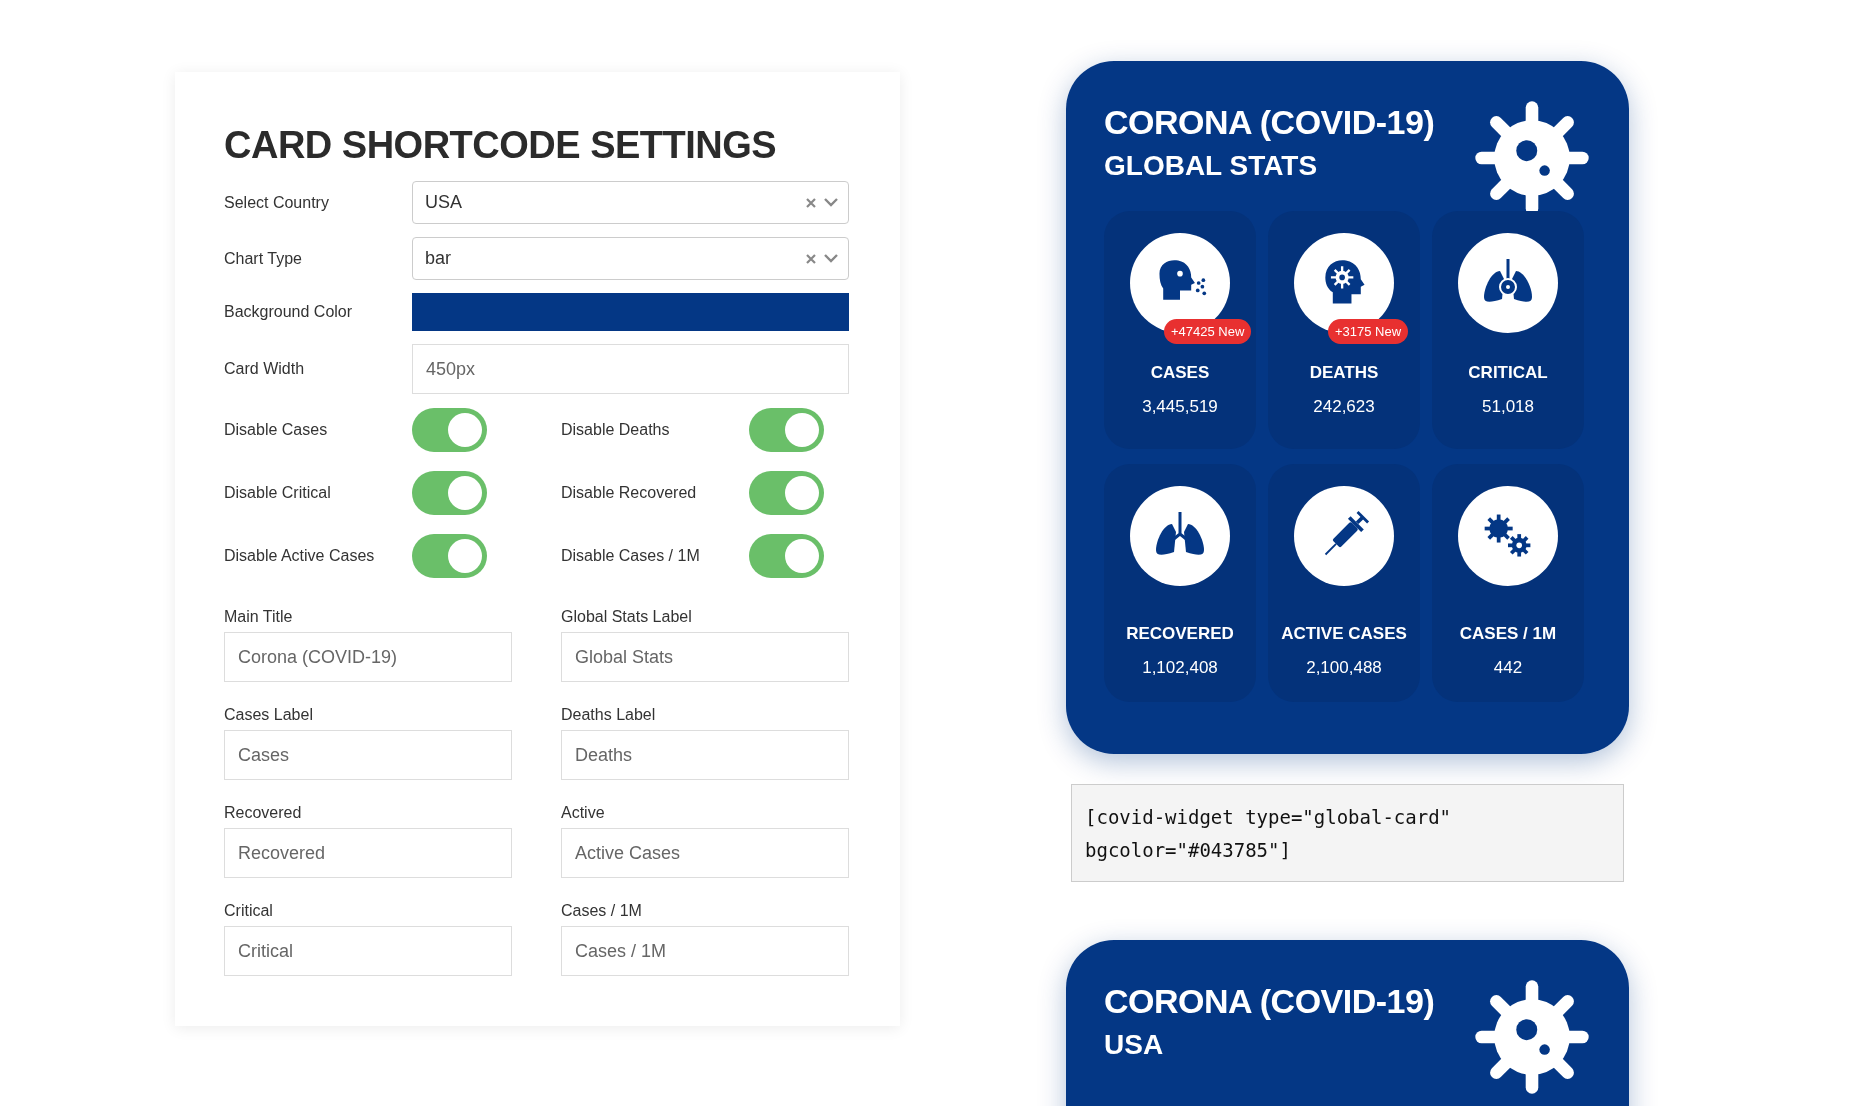 Image resolution: width=1875 pixels, height=1106 pixels. What do you see at coordinates (1344, 634) in the screenshot?
I see `stat-label: ACTIVE CASES` at bounding box center [1344, 634].